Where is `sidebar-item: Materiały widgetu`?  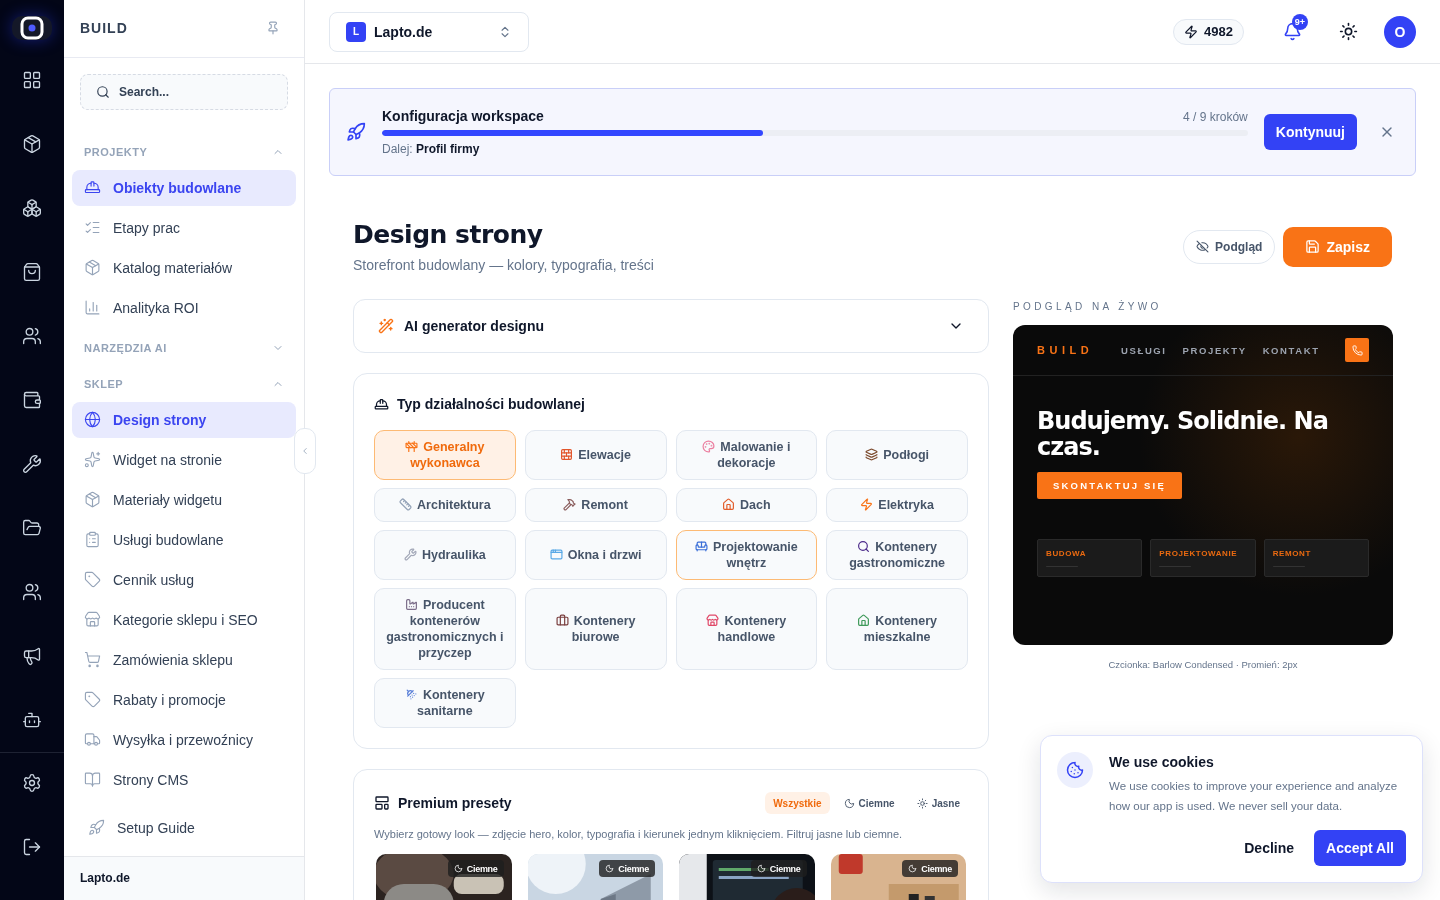 sidebar-item: Materiały widgetu is located at coordinates (184, 499).